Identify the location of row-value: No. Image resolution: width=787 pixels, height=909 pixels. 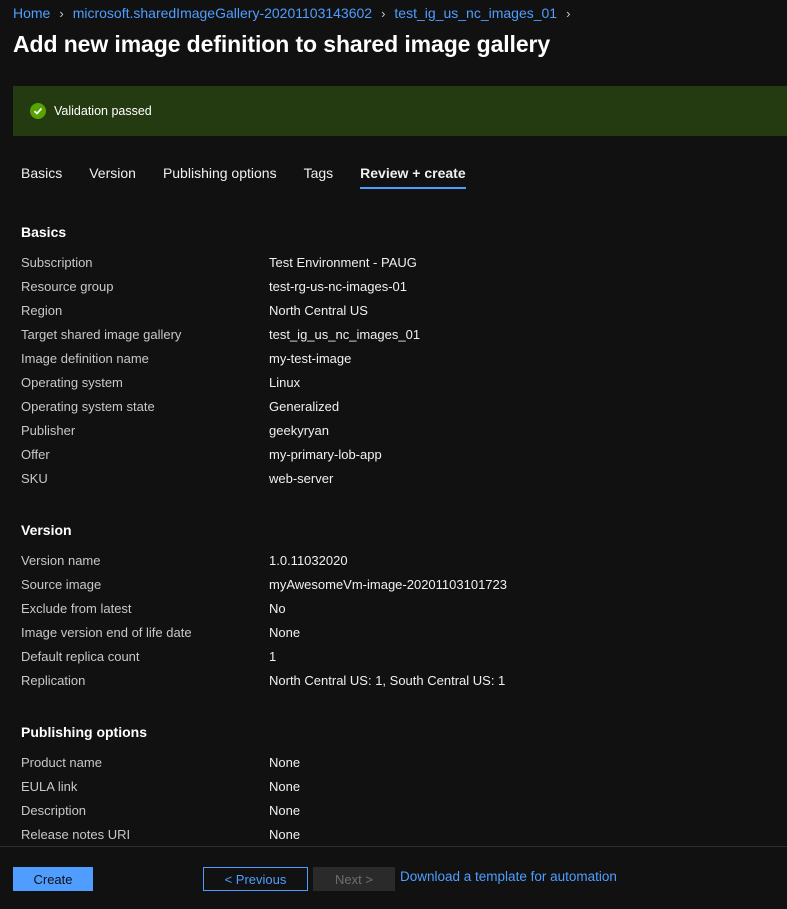
(277, 608).